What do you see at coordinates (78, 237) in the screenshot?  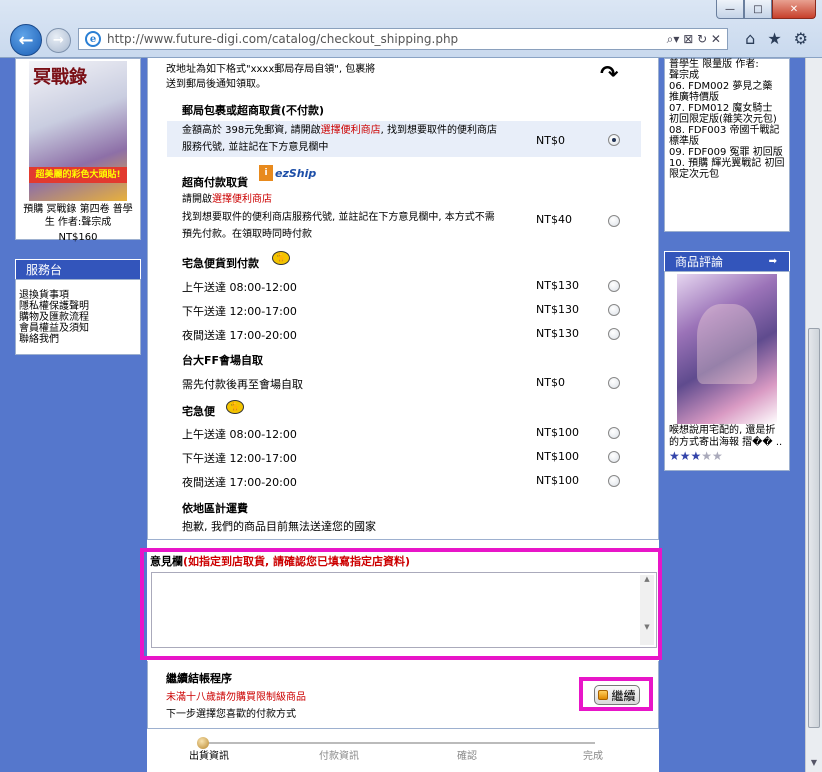 I see `book-price: NT$160` at bounding box center [78, 237].